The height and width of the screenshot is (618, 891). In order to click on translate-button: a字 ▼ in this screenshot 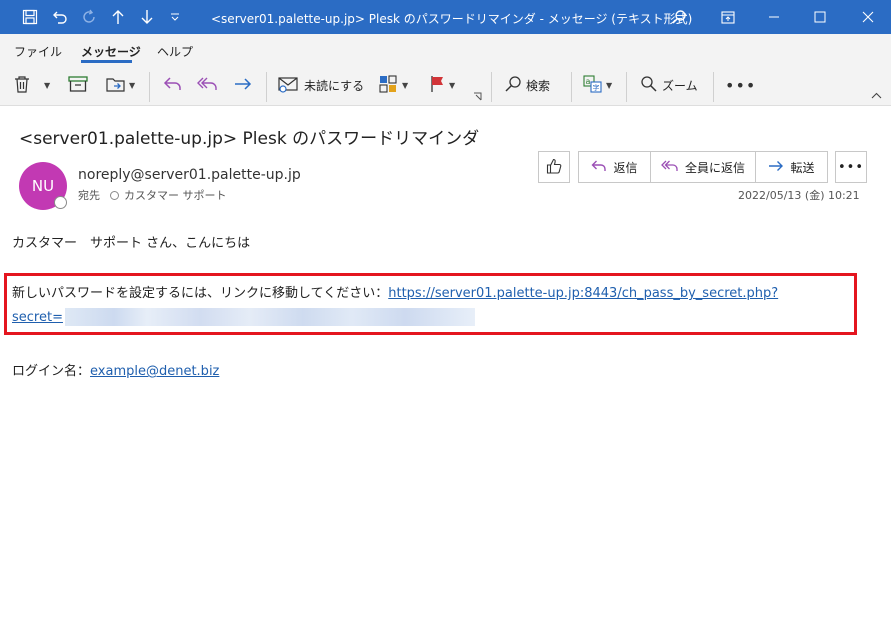, I will do `click(597, 85)`.